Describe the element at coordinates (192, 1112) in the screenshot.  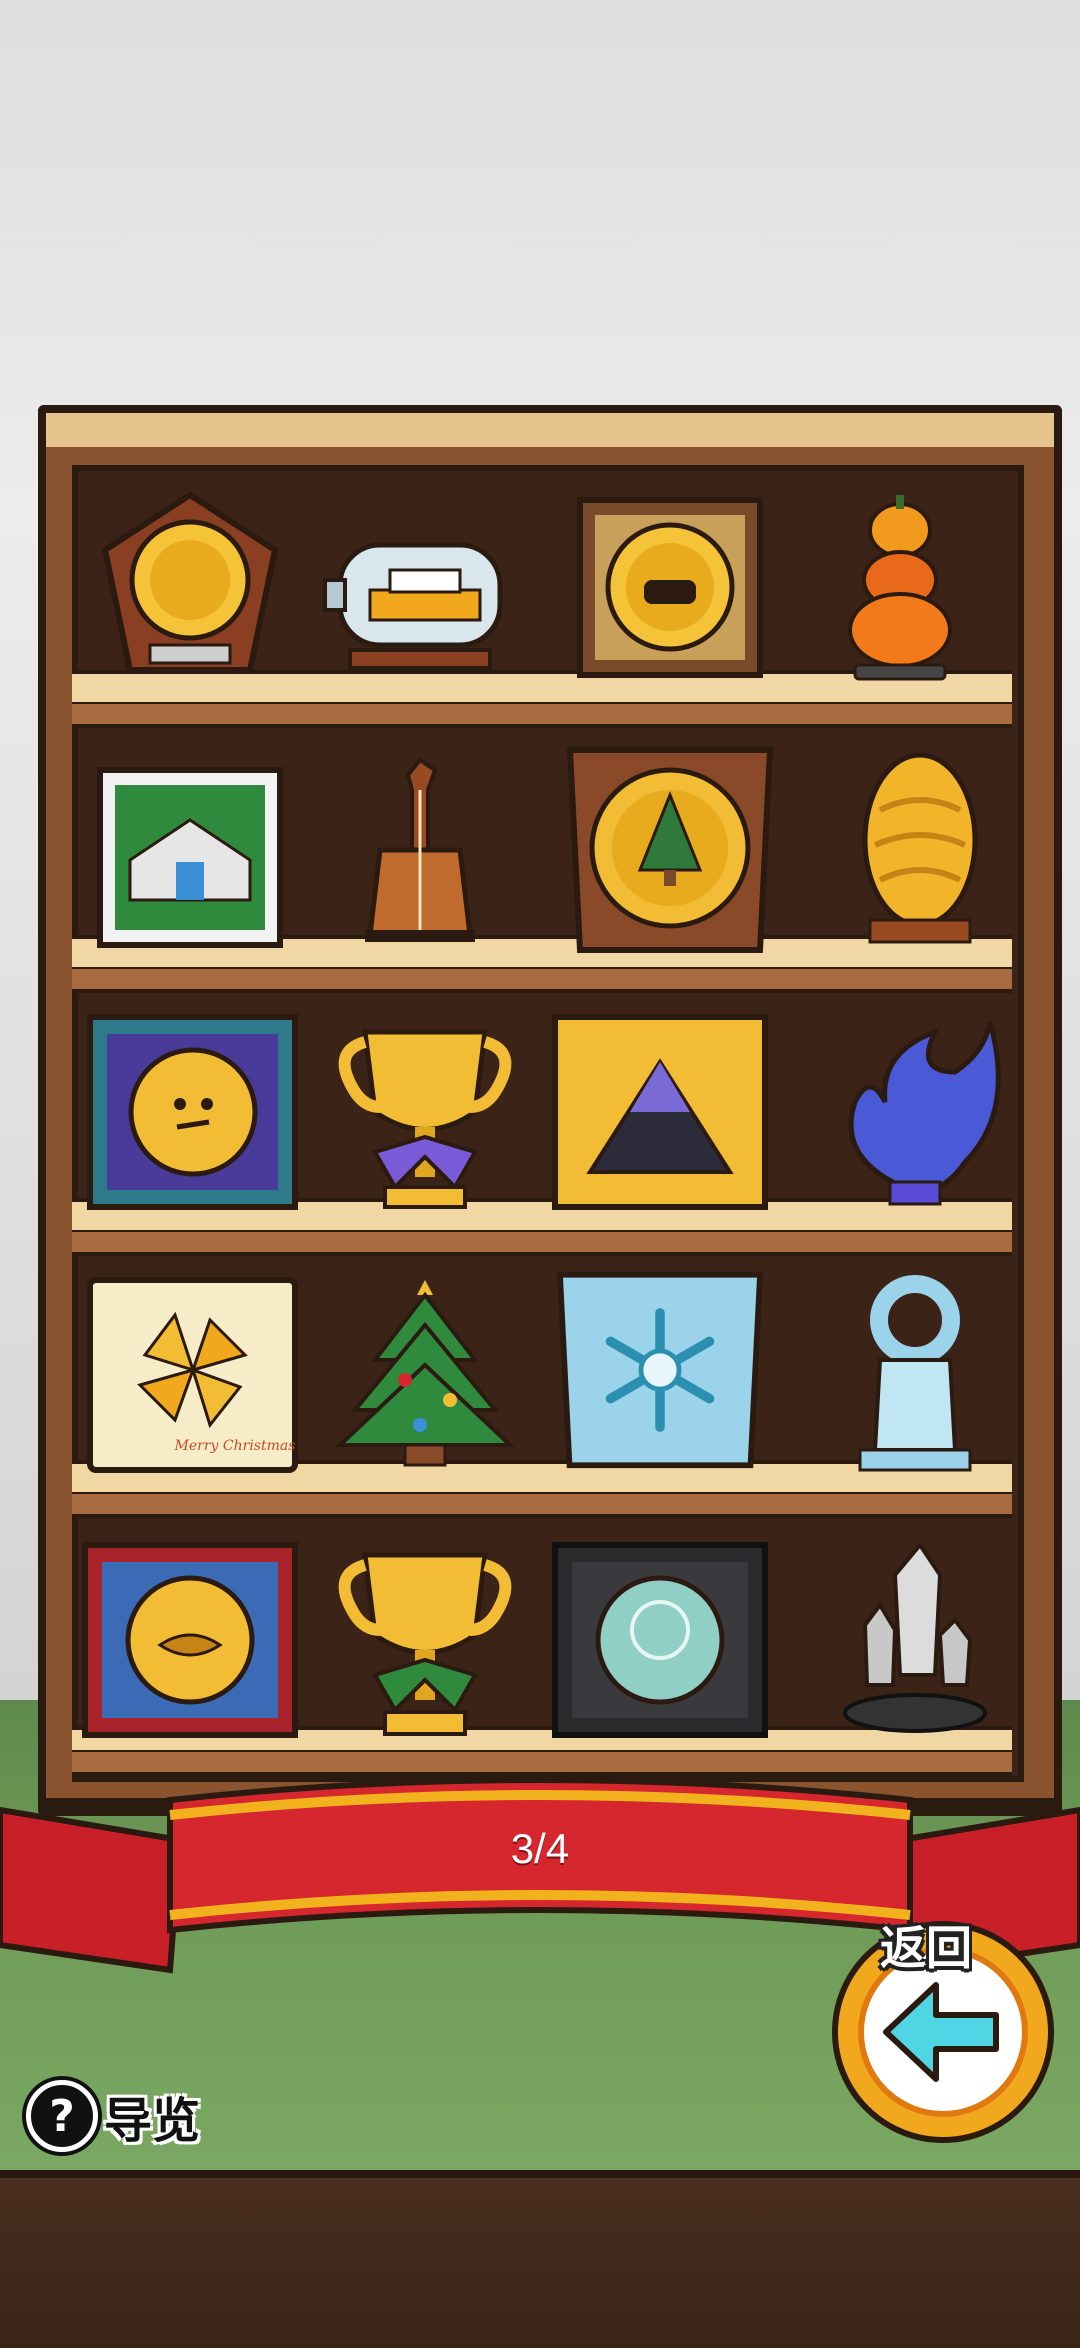
I see `blue-frame-medal-icon` at that location.